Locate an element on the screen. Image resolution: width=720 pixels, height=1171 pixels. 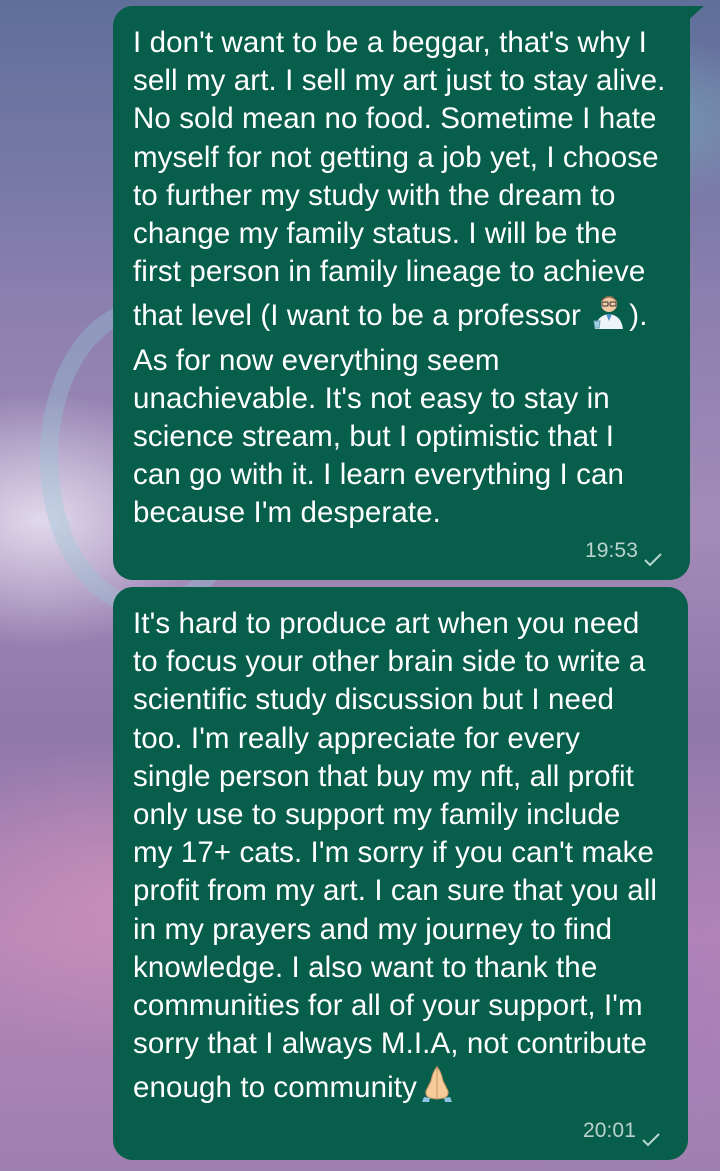
bubble-tail is located at coordinates (695, 14).